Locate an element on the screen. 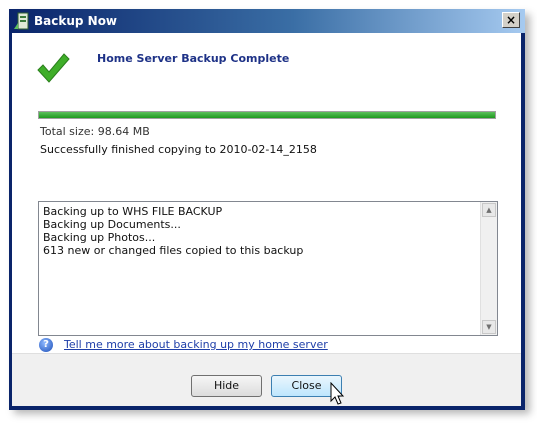 This screenshot has width=537, height=428. progress-fill is located at coordinates (267, 115).